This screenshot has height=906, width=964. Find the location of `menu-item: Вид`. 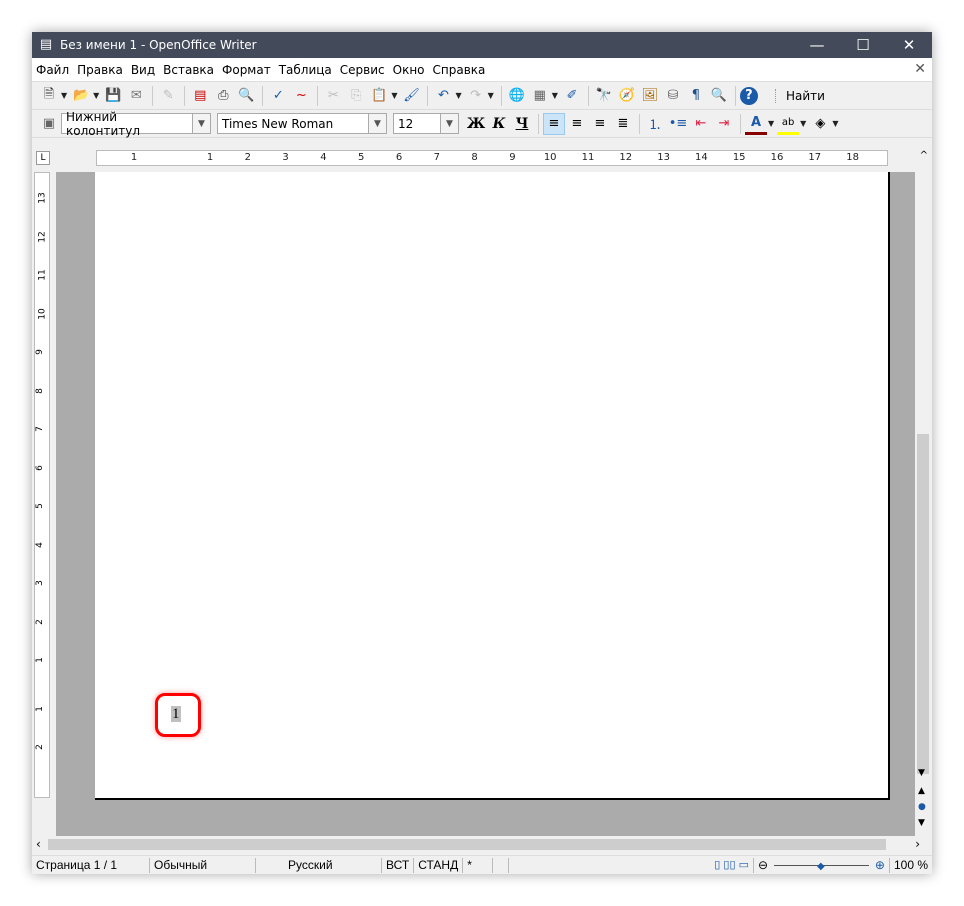

menu-item: Вид is located at coordinates (145, 70).